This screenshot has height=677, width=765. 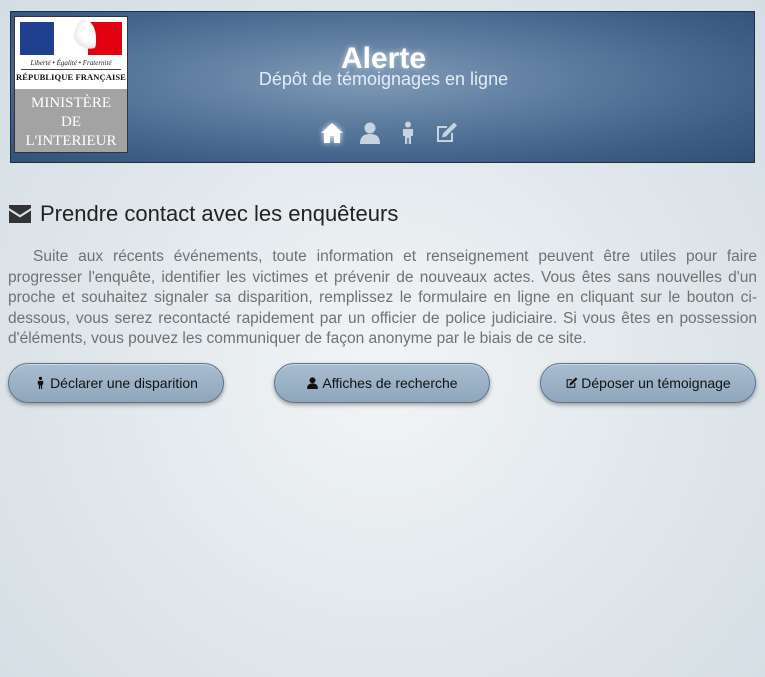 What do you see at coordinates (116, 383) in the screenshot?
I see `declare-disappearance-button: Déclarer une disparition` at bounding box center [116, 383].